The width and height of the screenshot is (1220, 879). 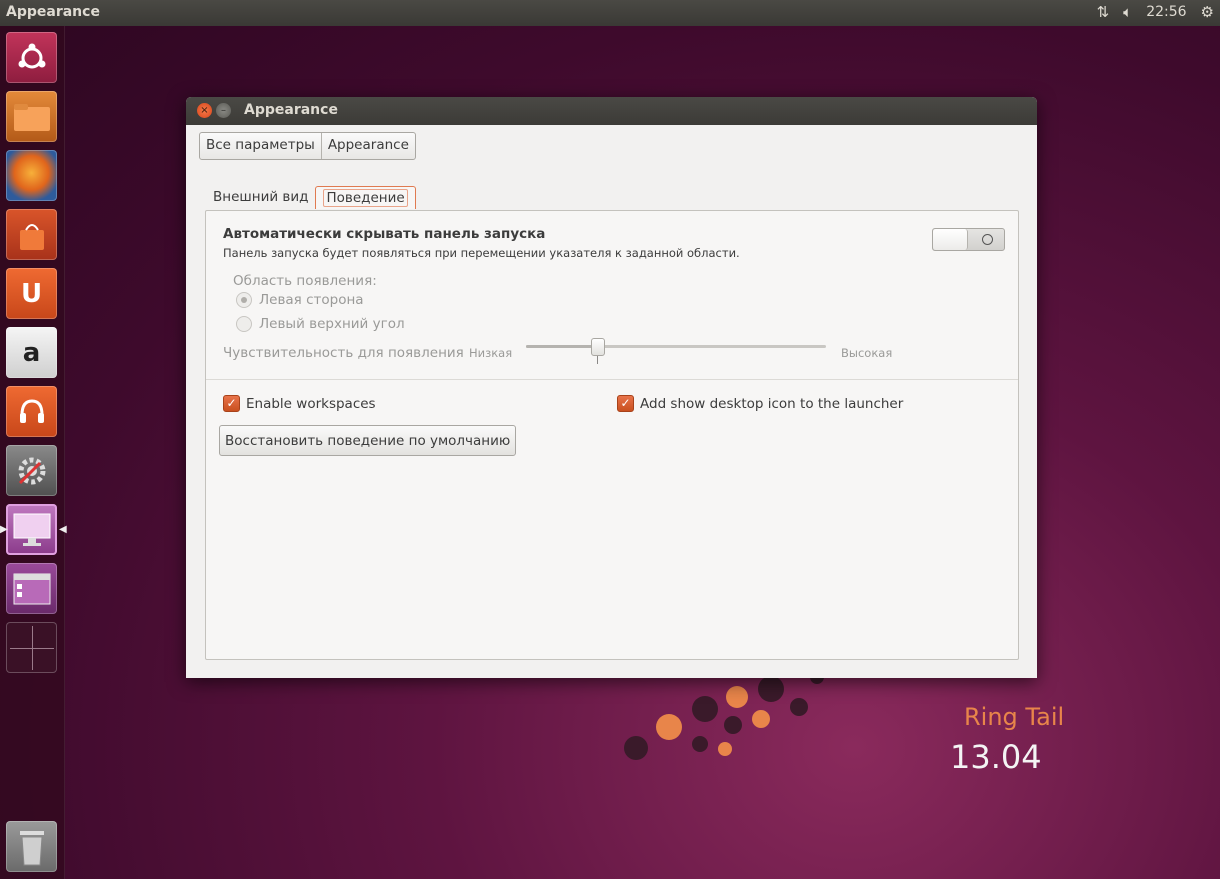 I want to click on amazon-letter: a, so click(x=31, y=352).